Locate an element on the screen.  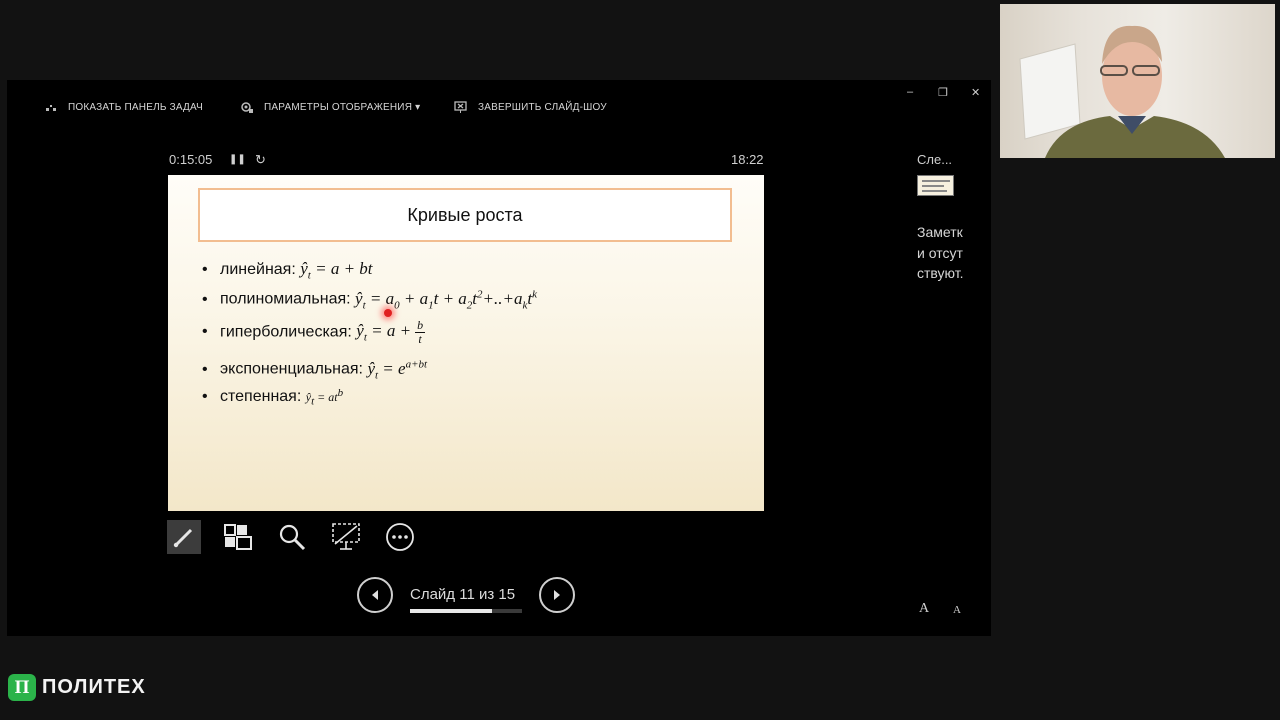
pen-icon is located at coordinates (183, 538).